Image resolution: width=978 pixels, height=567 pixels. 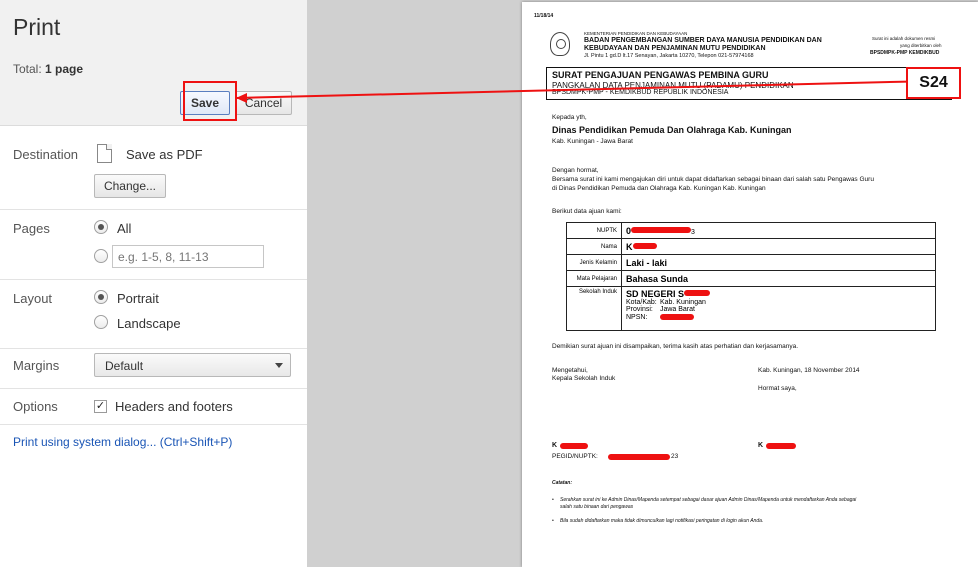 I want to click on table-key: NUPTK, so click(x=594, y=230).